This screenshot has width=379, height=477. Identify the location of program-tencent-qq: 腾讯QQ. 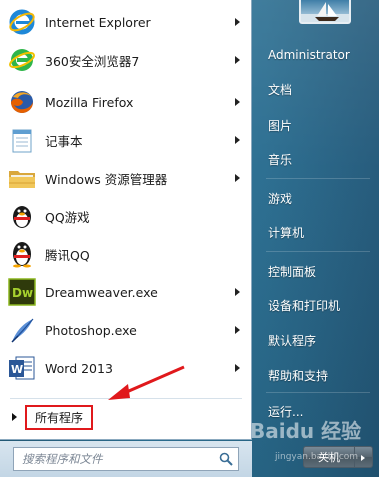
(126, 254).